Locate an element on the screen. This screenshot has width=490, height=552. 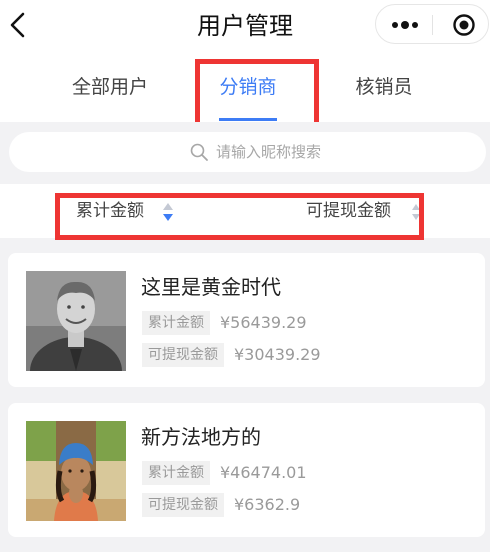
withdrawable-amount-value: ¥6362.9 is located at coordinates (267, 504).